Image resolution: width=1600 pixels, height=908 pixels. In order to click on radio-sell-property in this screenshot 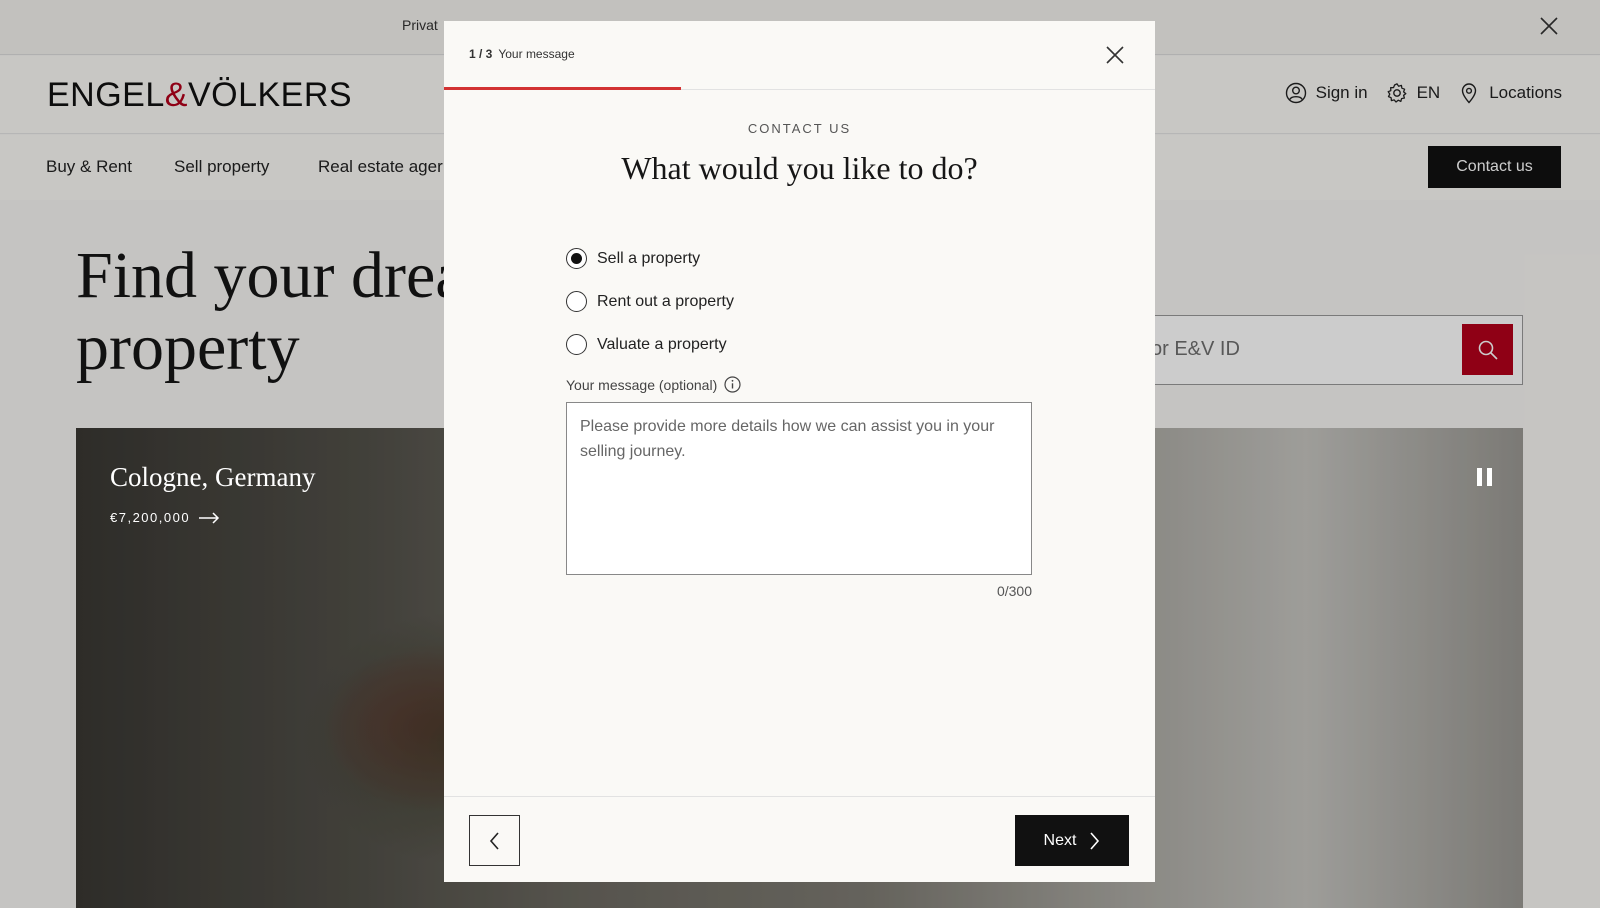, I will do `click(576, 258)`.